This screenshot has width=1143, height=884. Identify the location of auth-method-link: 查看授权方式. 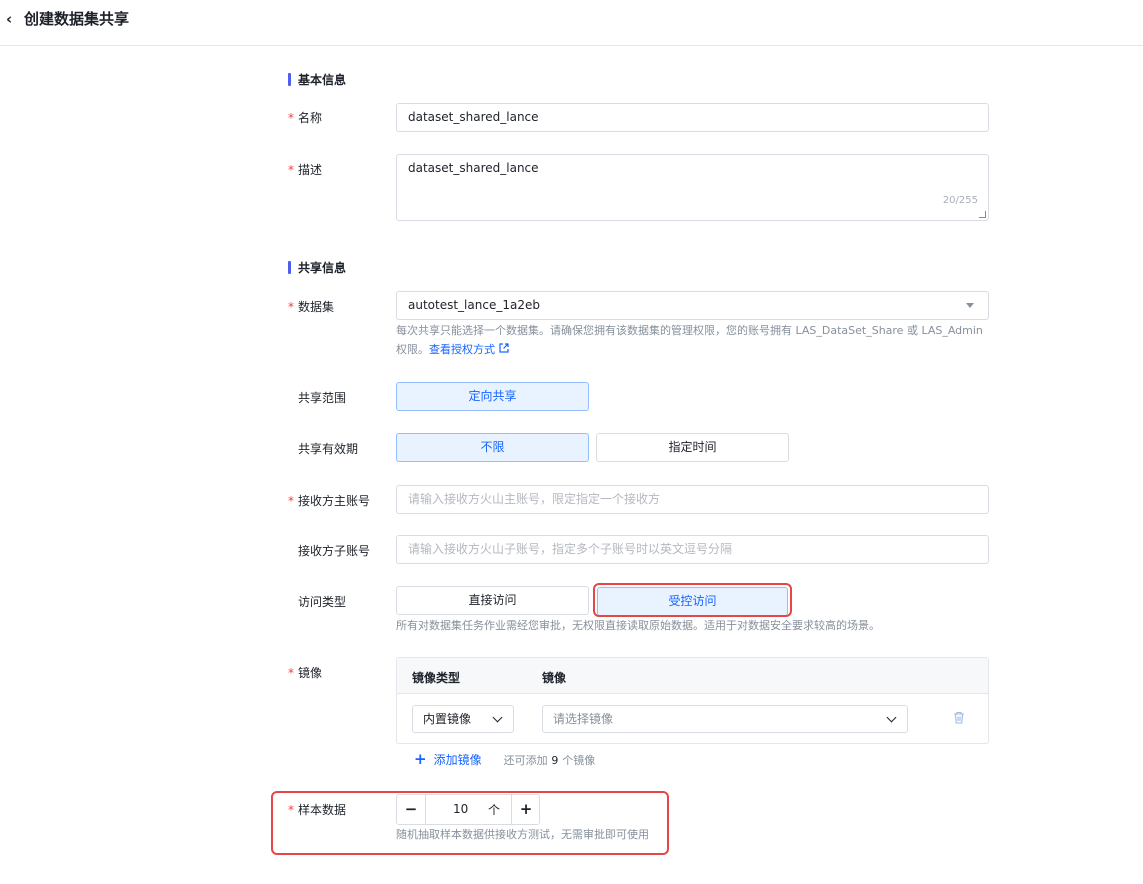
(469, 349).